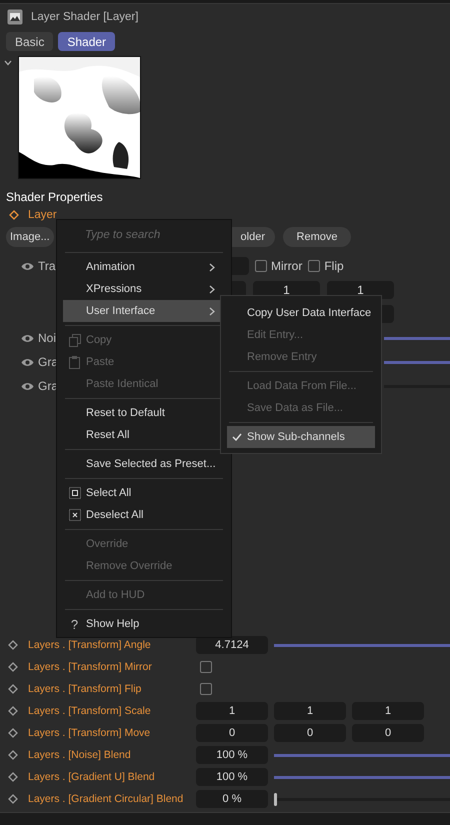  What do you see at coordinates (74, 493) in the screenshot?
I see `select-all-icon` at bounding box center [74, 493].